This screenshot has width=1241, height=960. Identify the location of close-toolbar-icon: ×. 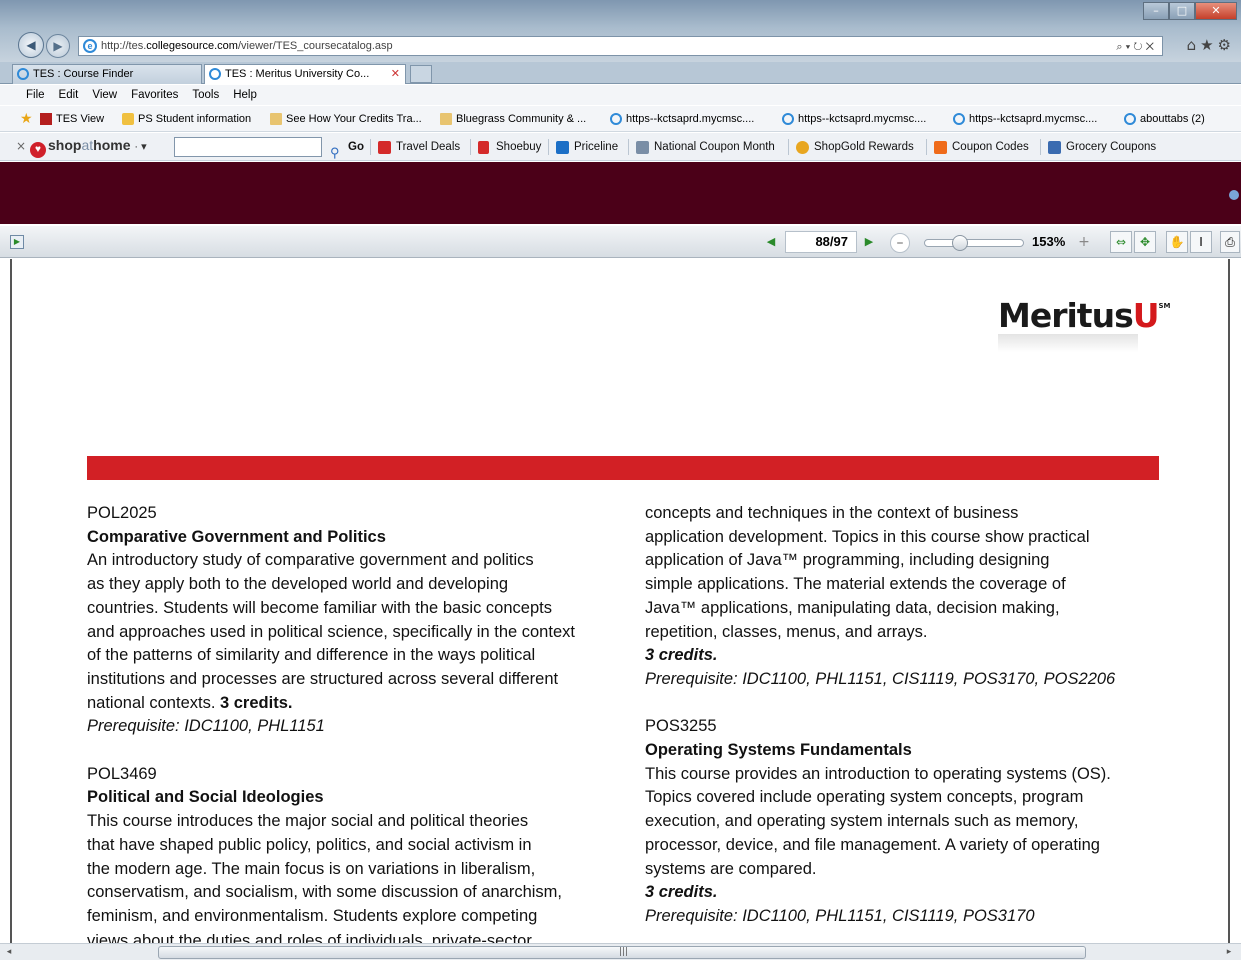
(21, 146).